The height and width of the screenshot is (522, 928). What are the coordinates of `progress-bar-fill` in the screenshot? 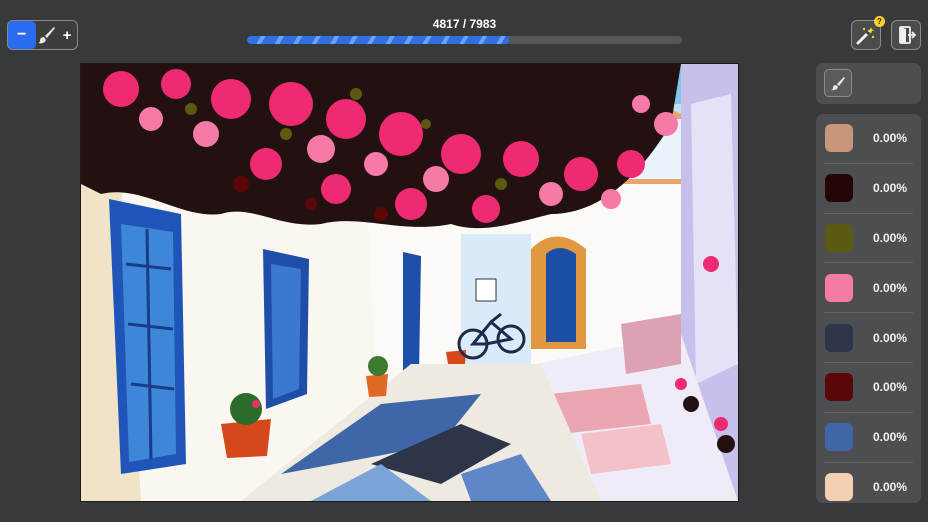 It's located at (378, 40).